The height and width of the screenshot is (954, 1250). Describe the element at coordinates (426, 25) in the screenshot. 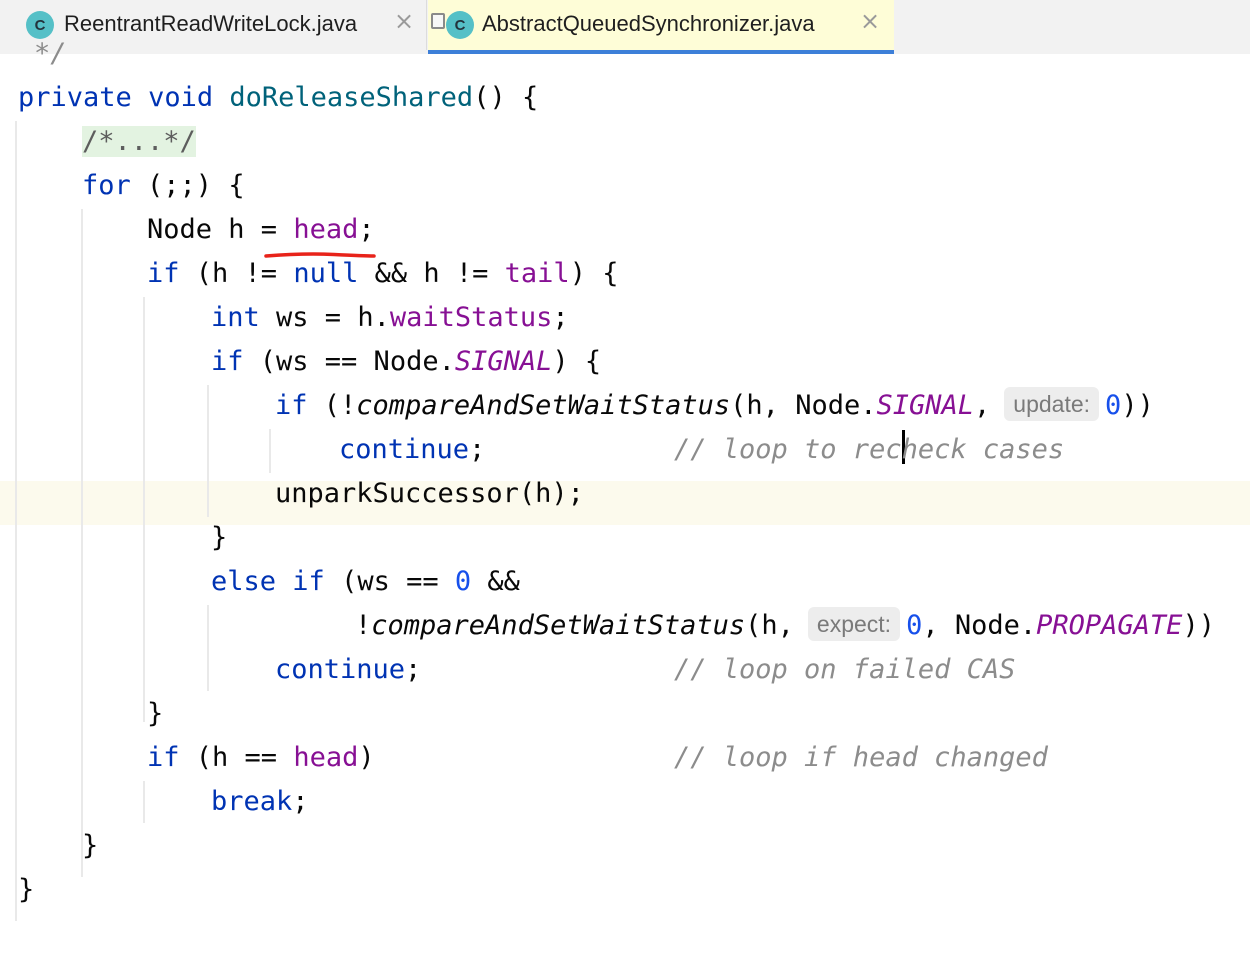

I see `tab-divider` at that location.